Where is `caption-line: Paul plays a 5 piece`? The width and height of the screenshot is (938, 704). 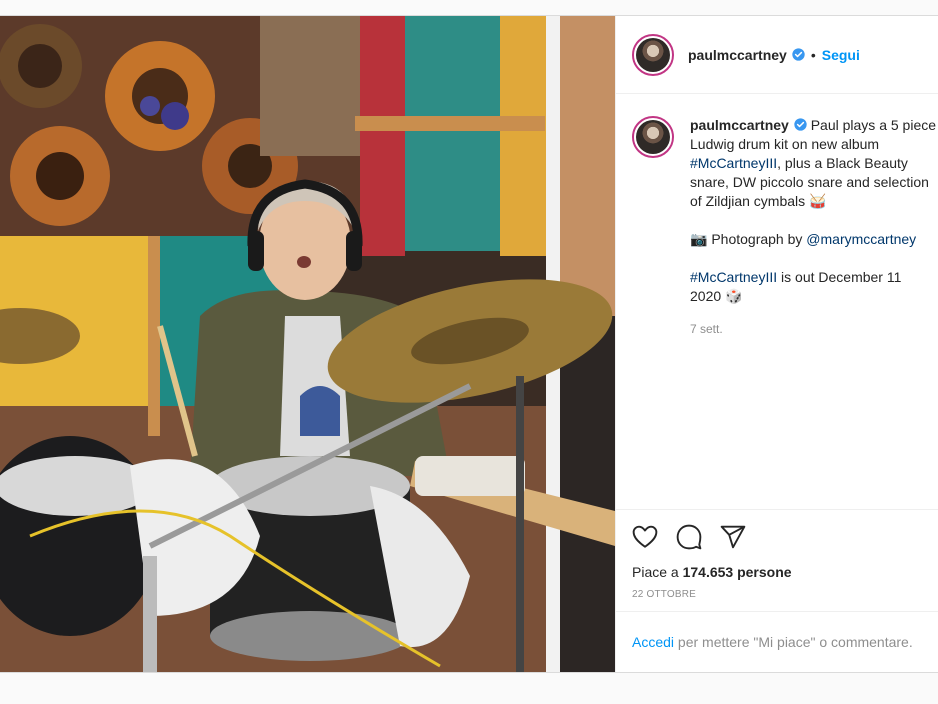 caption-line: Paul plays a 5 piece is located at coordinates (873, 125).